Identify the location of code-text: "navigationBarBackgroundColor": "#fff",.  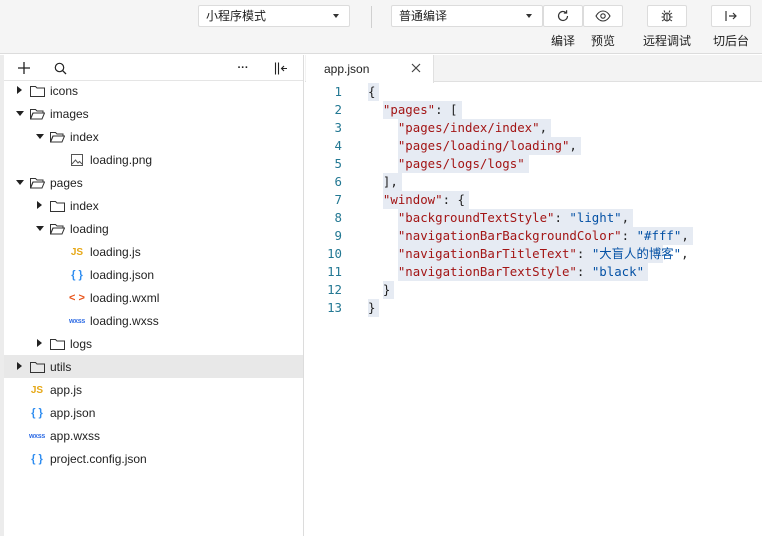
(528, 236).